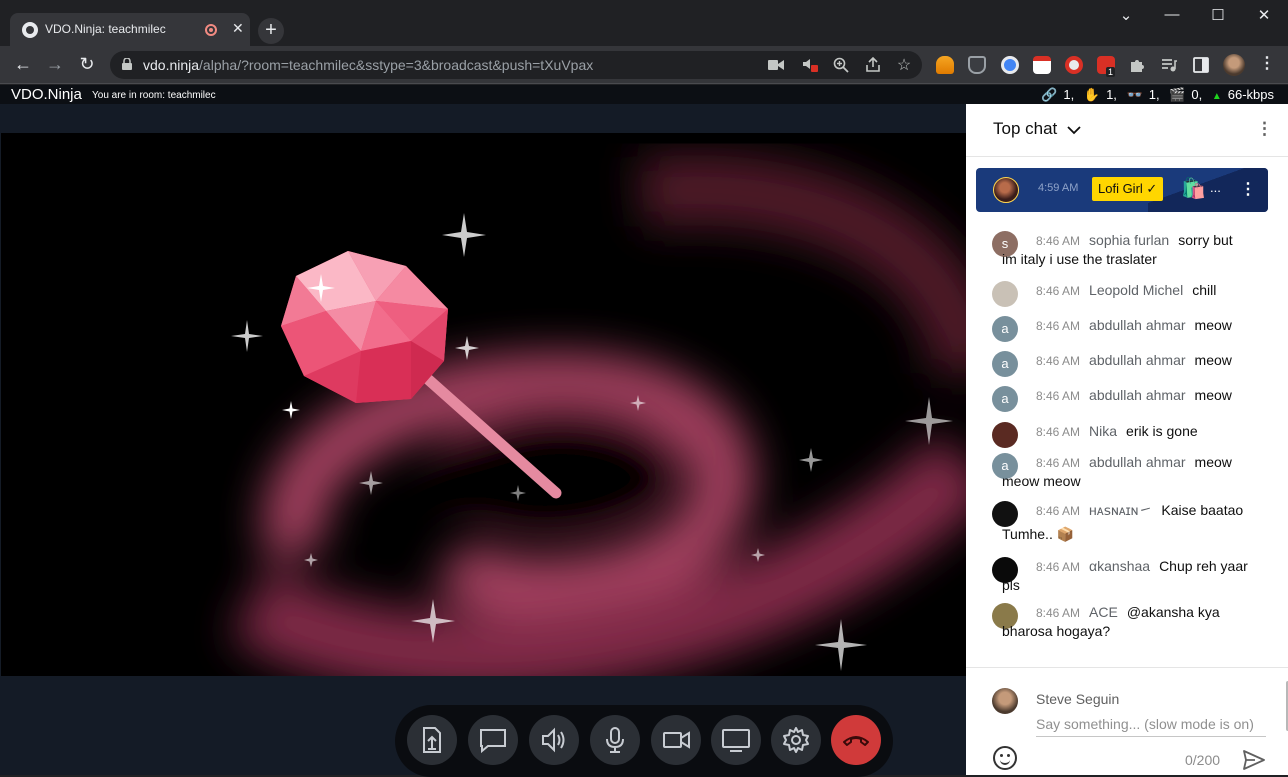  Describe the element at coordinates (1005, 399) in the screenshot. I see `avatar: a` at that location.